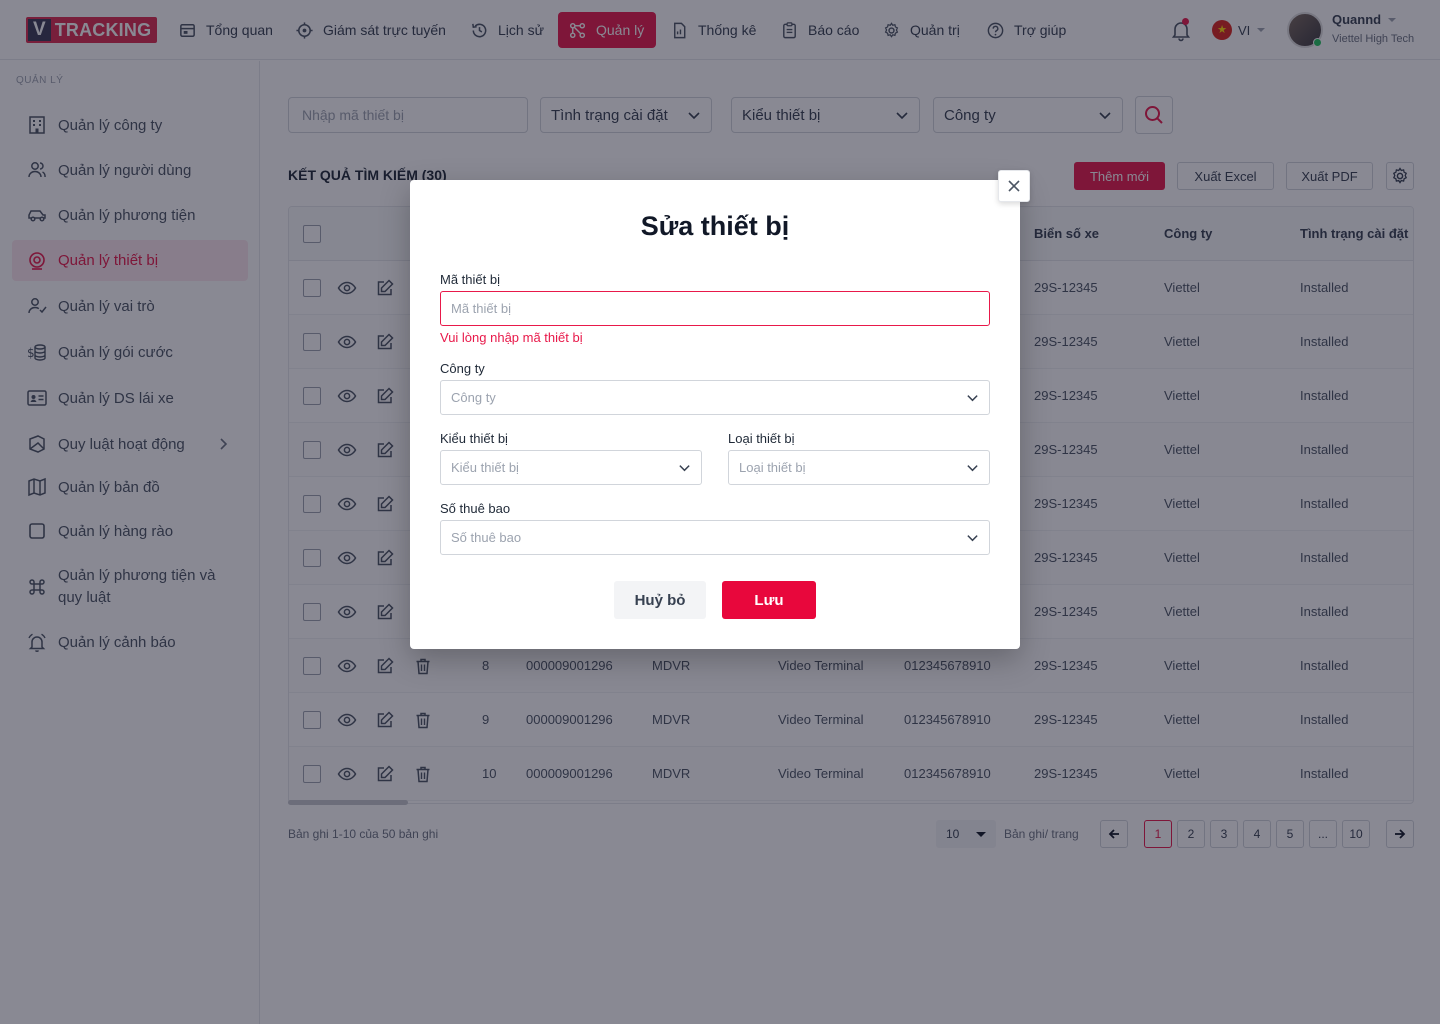  Describe the element at coordinates (571, 467) in the screenshot. I see `device-type-select-field: Kiểu thiết bị` at that location.